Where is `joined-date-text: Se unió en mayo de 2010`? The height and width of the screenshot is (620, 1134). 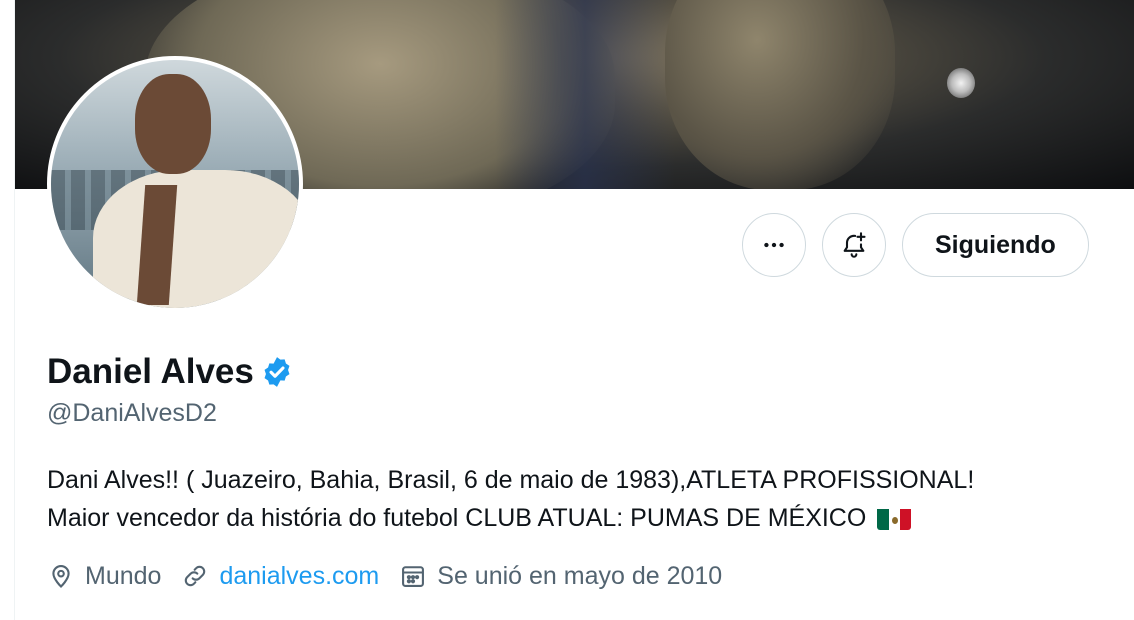 joined-date-text: Se unió en mayo de 2010 is located at coordinates (580, 576).